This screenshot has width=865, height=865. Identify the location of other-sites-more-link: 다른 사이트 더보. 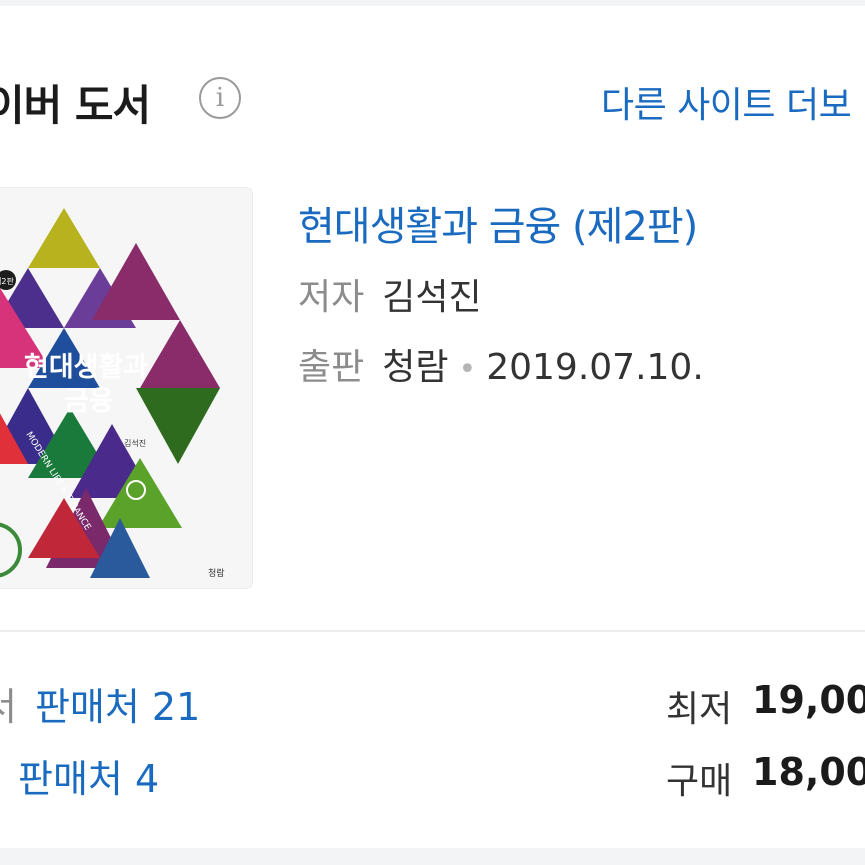
(726, 102).